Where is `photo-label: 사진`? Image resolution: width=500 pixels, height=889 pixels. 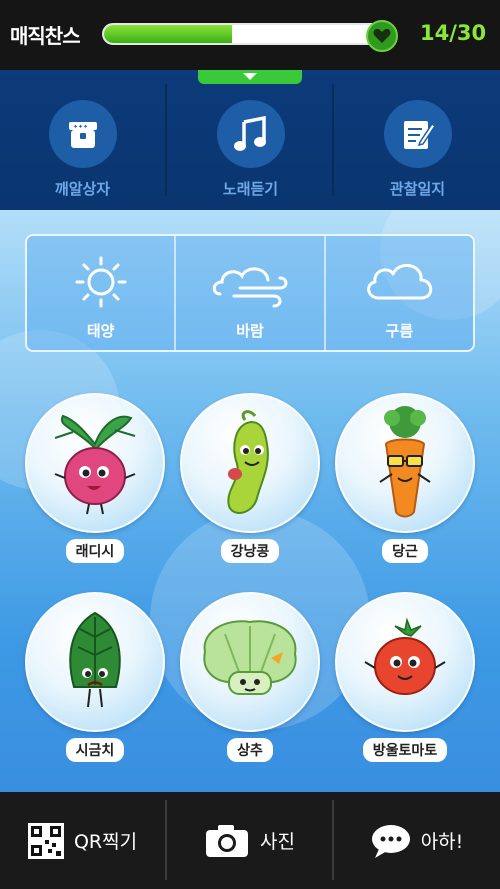
photo-label: 사진 is located at coordinates (277, 842).